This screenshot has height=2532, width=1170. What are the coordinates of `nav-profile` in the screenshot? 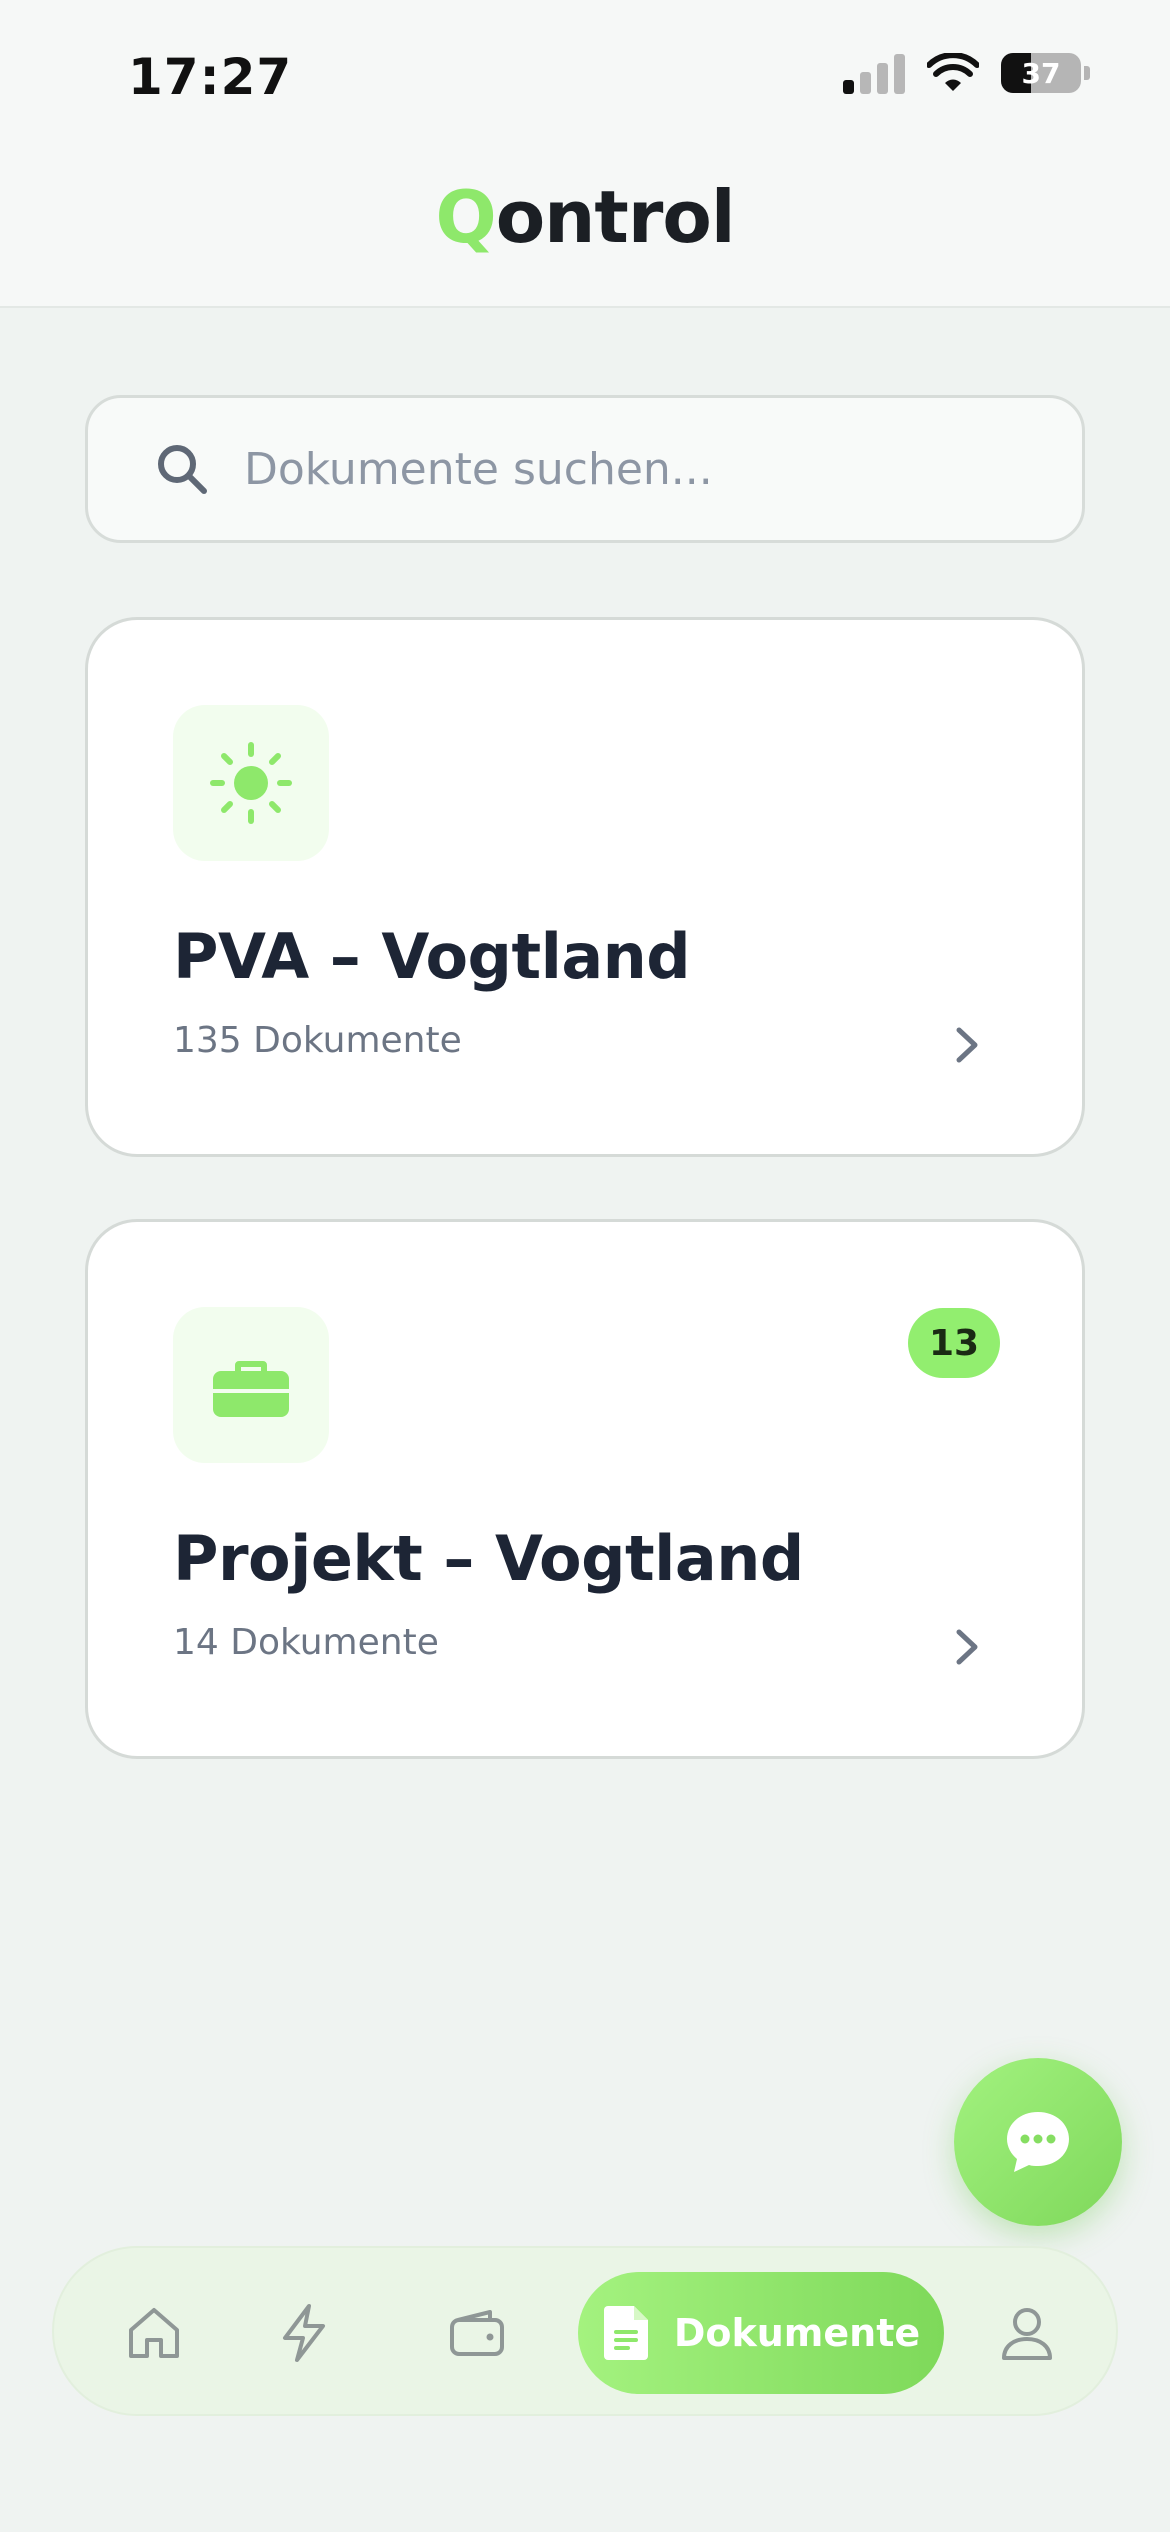 It's located at (1027, 2333).